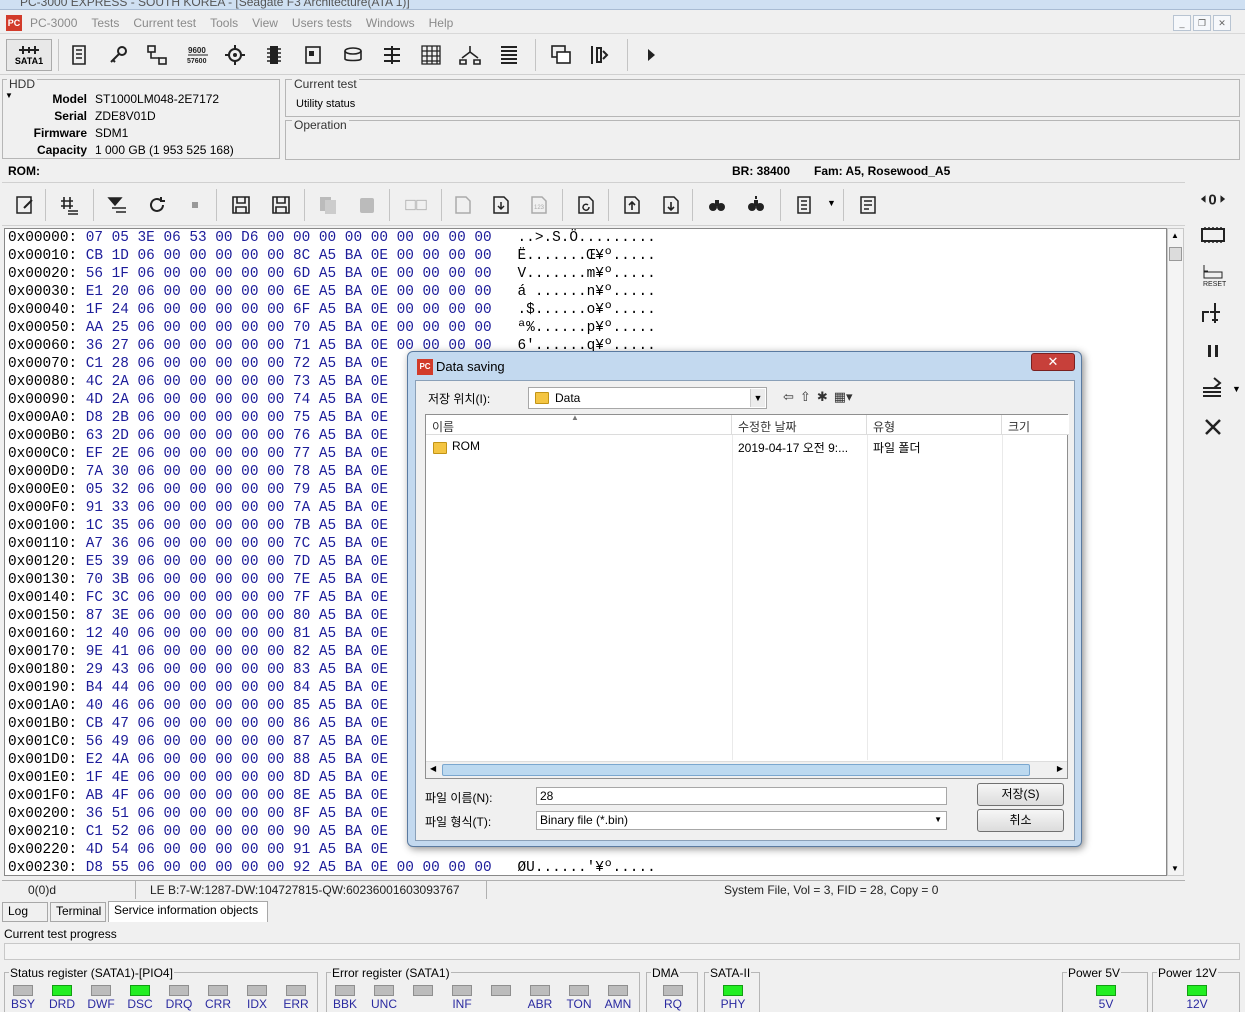 This screenshot has width=1245, height=1012. What do you see at coordinates (237, 472) in the screenshot?
I see `hex-bytes: 7A 30 06 00 00 00 00 00 78 A5 BA 0E` at bounding box center [237, 472].